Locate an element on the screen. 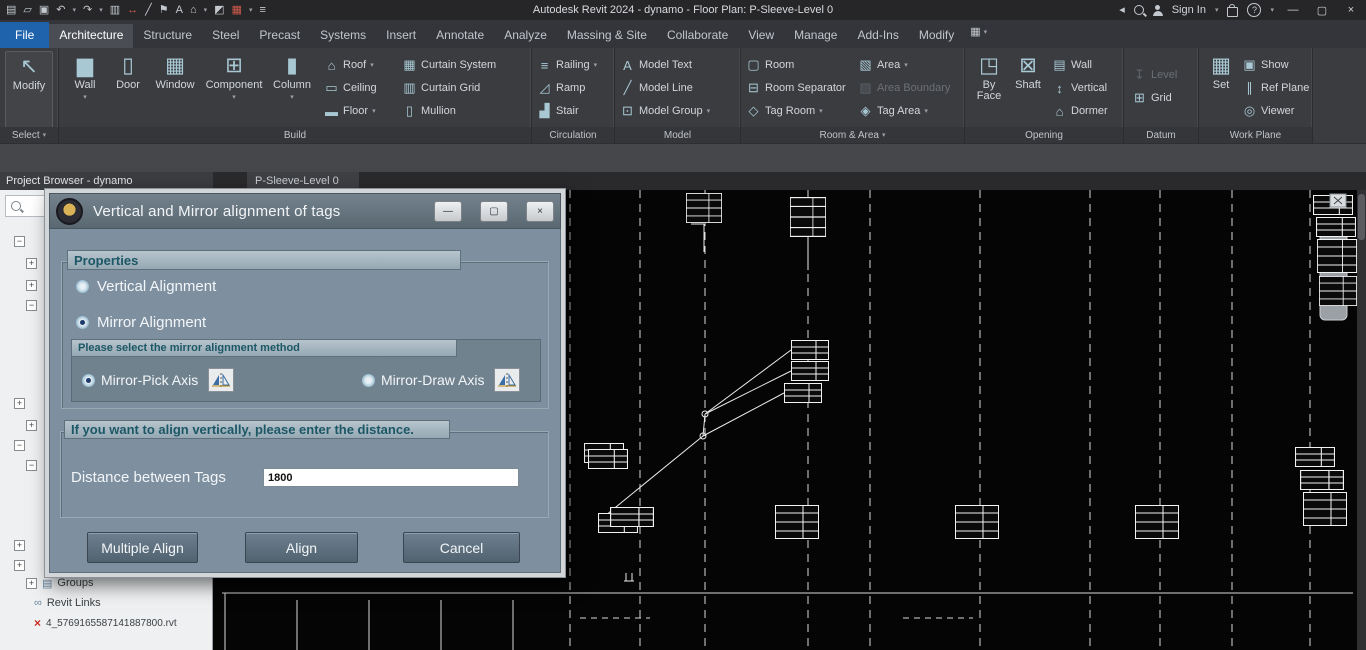 The width and height of the screenshot is (1366, 650). grid-button: ⊞ Grid is located at coordinates (1161, 98).